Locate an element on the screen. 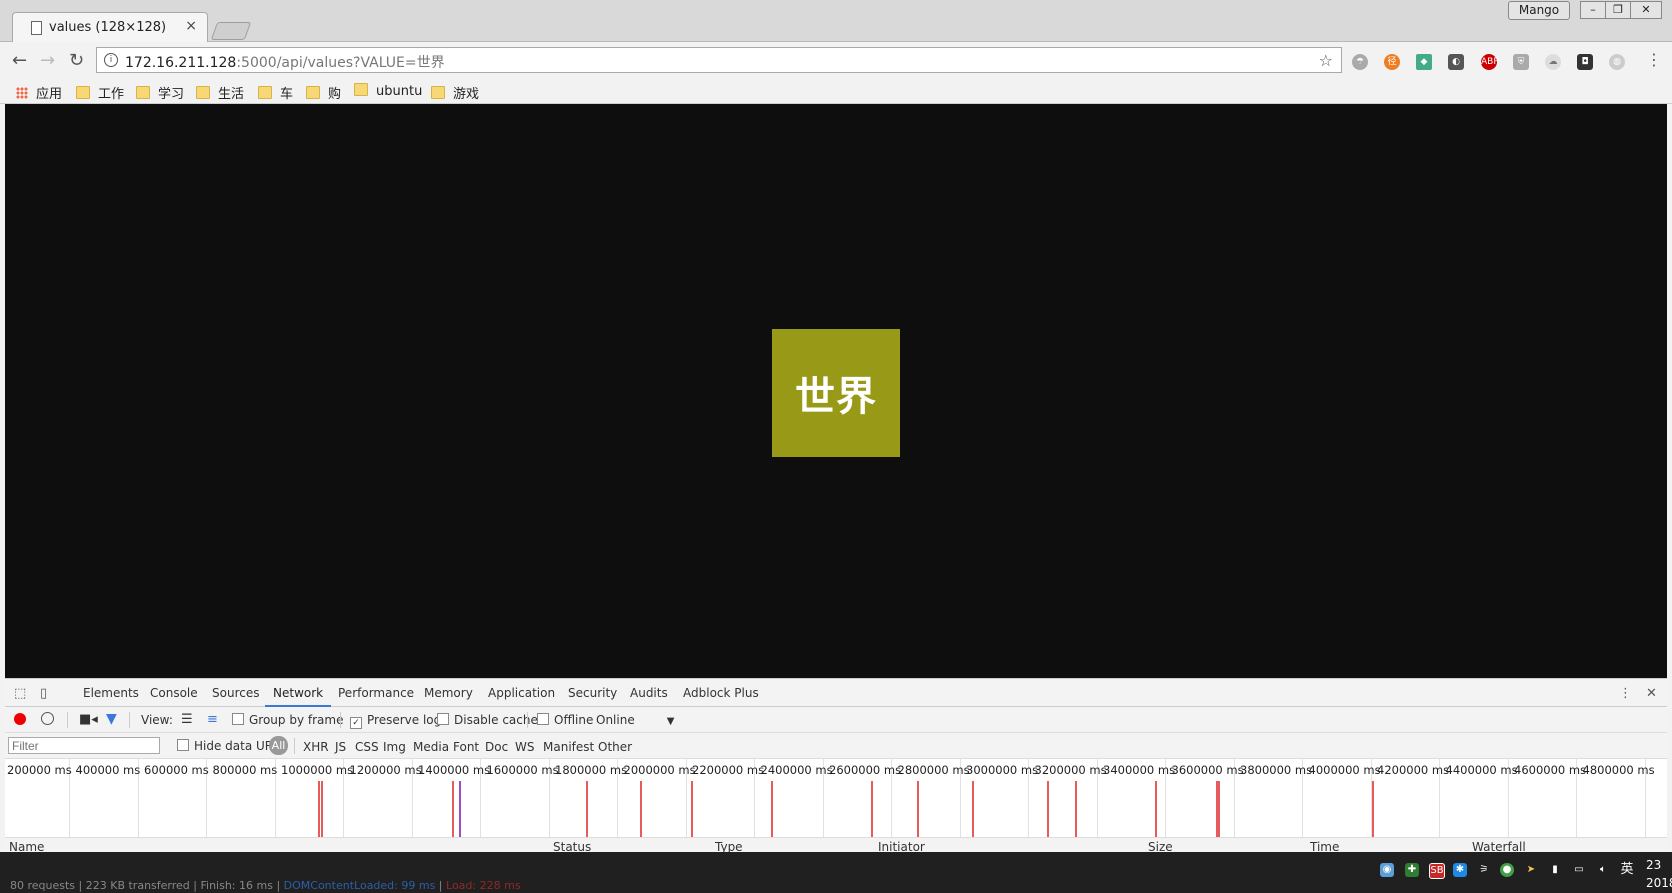 This screenshot has width=1672, height=893. chrome-menu-icon: ⋮ is located at coordinates (1654, 59).